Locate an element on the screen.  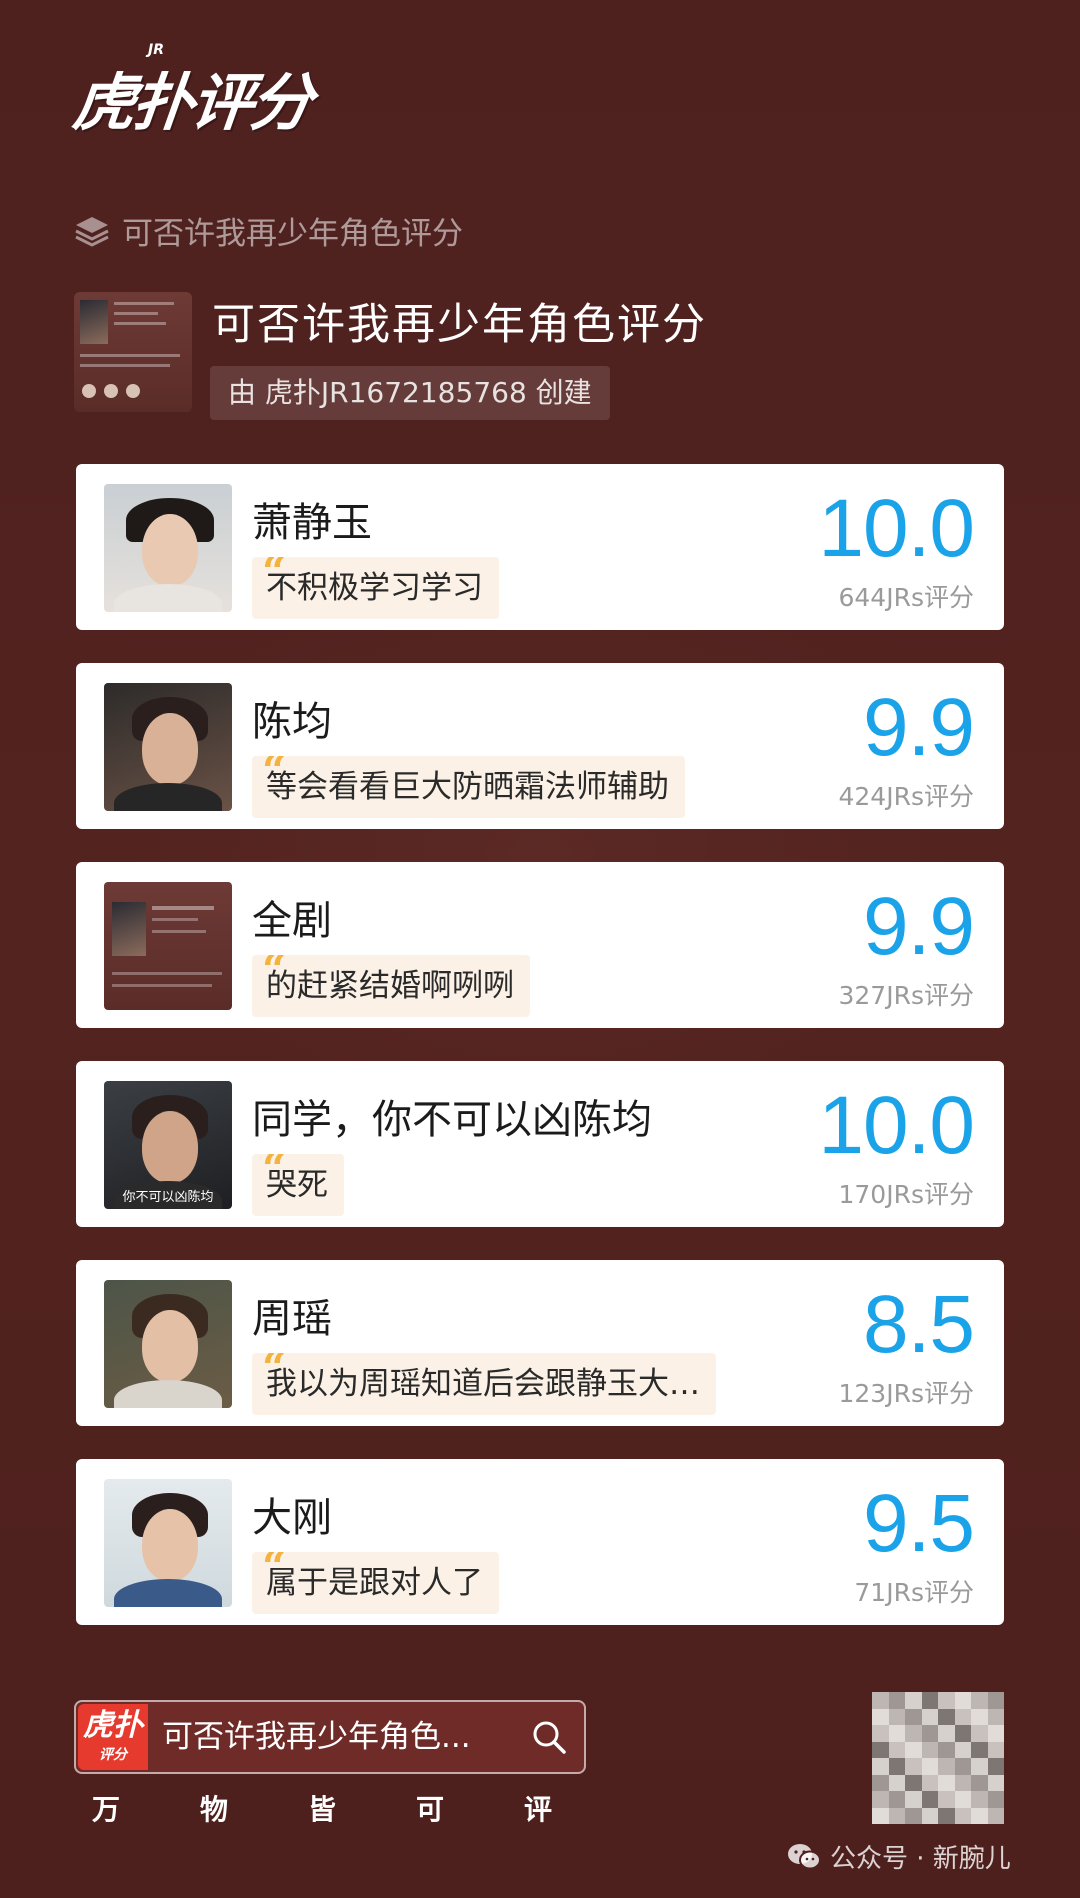
page-title: 可否许我再少年角色评分 is located at coordinates (459, 325).